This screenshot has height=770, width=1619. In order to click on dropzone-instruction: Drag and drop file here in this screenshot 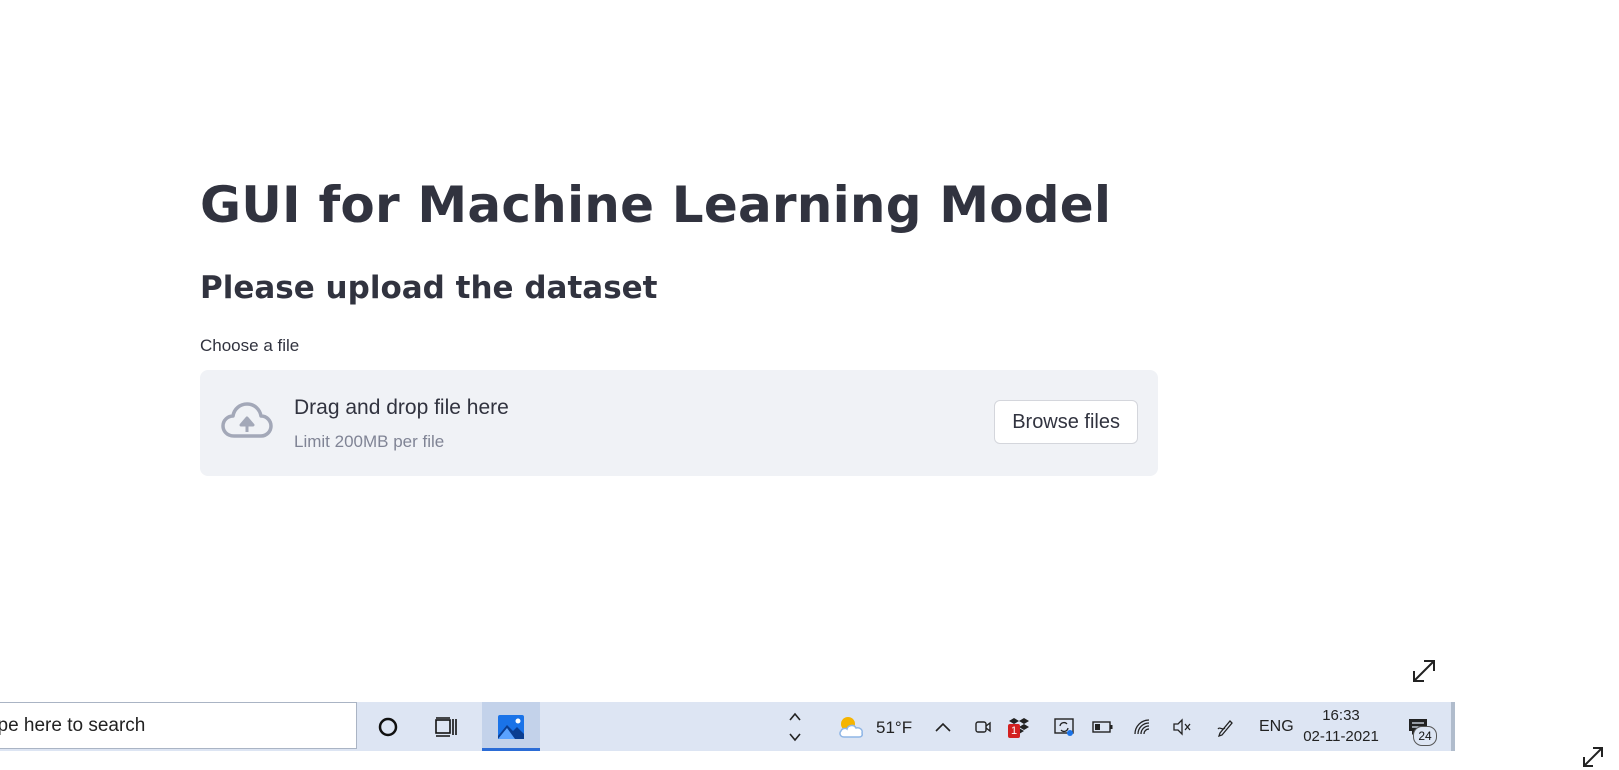, I will do `click(401, 407)`.